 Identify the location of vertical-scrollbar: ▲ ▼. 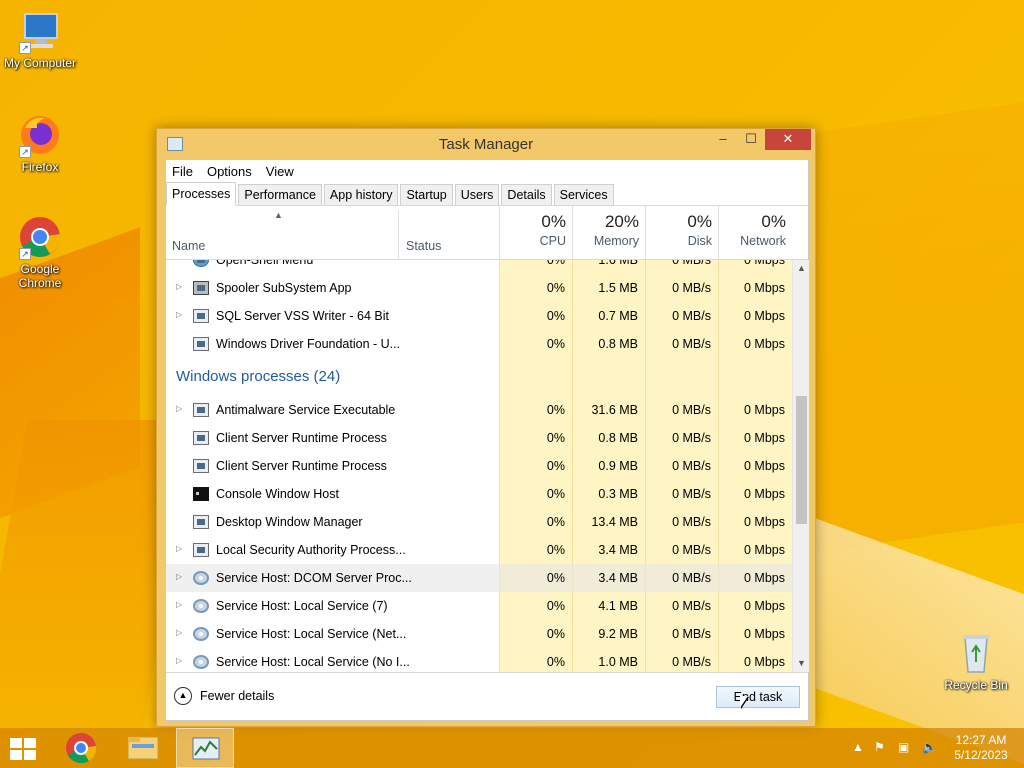
(800, 466).